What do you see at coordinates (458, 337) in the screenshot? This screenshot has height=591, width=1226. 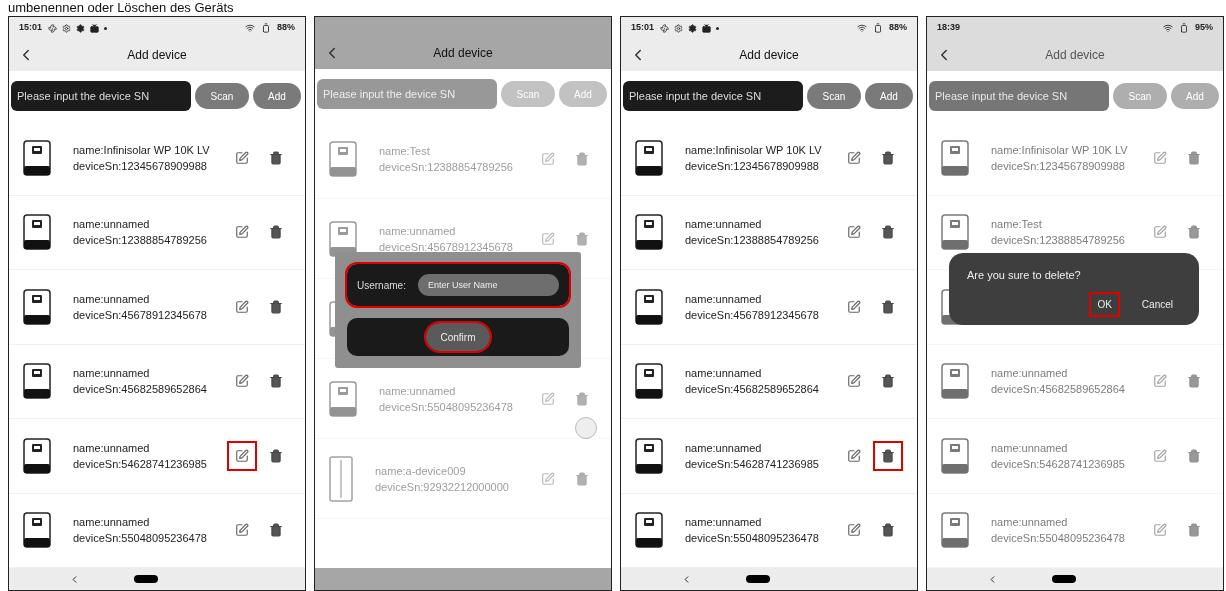 I see `confirm-button: Confirm` at bounding box center [458, 337].